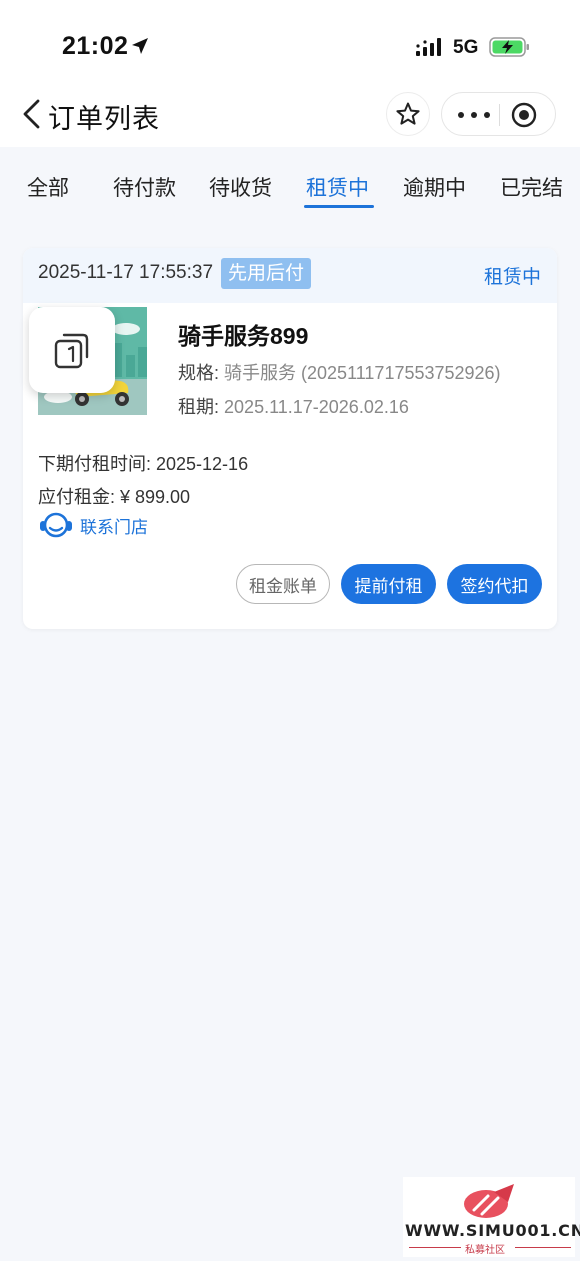 This screenshot has height=1261, width=580. What do you see at coordinates (494, 584) in the screenshot?
I see `sign-auto-debit-button: 签约代扣` at bounding box center [494, 584].